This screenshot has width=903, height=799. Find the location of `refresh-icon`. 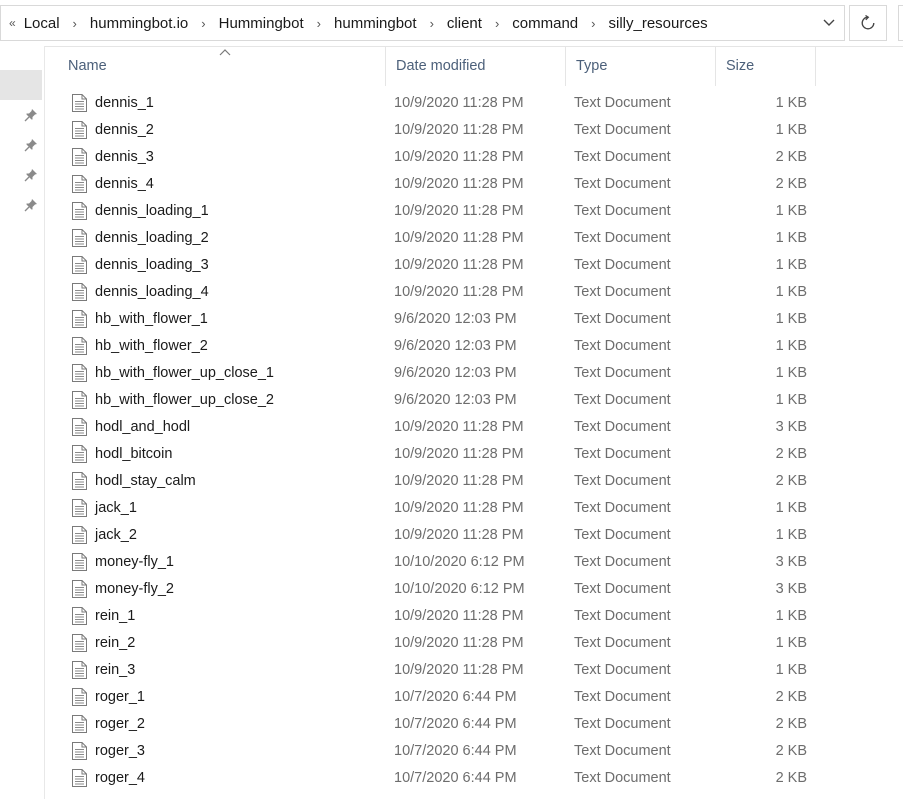

refresh-icon is located at coordinates (868, 22).